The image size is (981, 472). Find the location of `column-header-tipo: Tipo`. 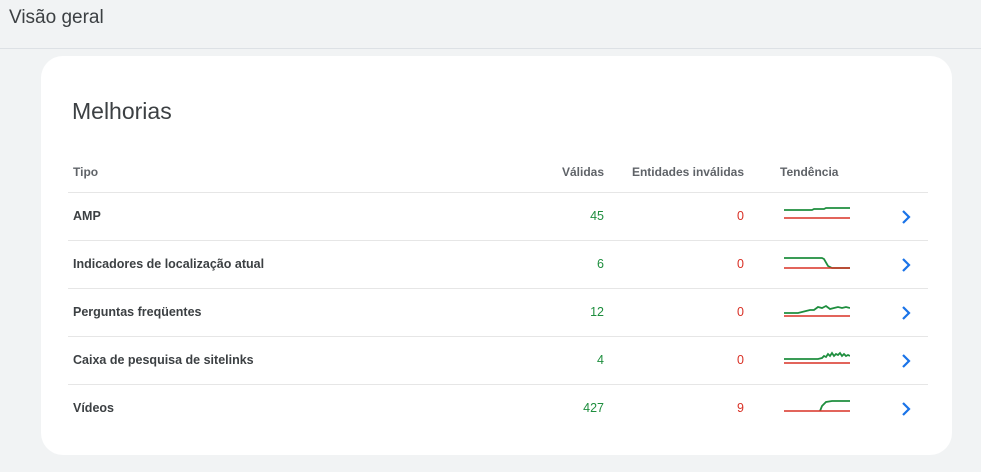

column-header-tipo: Tipo is located at coordinates (86, 172).